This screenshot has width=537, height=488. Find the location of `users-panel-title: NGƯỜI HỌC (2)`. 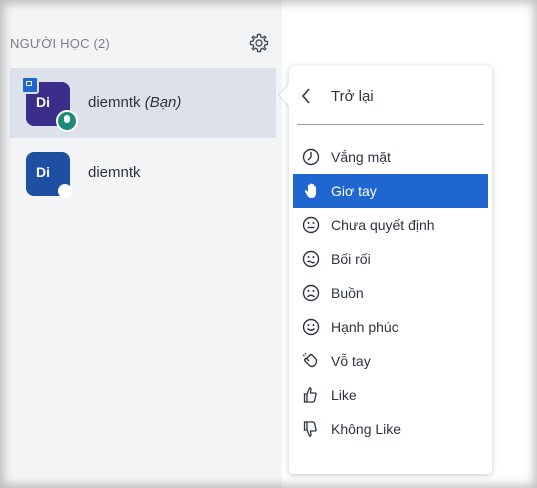

users-panel-title: NGƯỜI HỌC (2) is located at coordinates (60, 43).